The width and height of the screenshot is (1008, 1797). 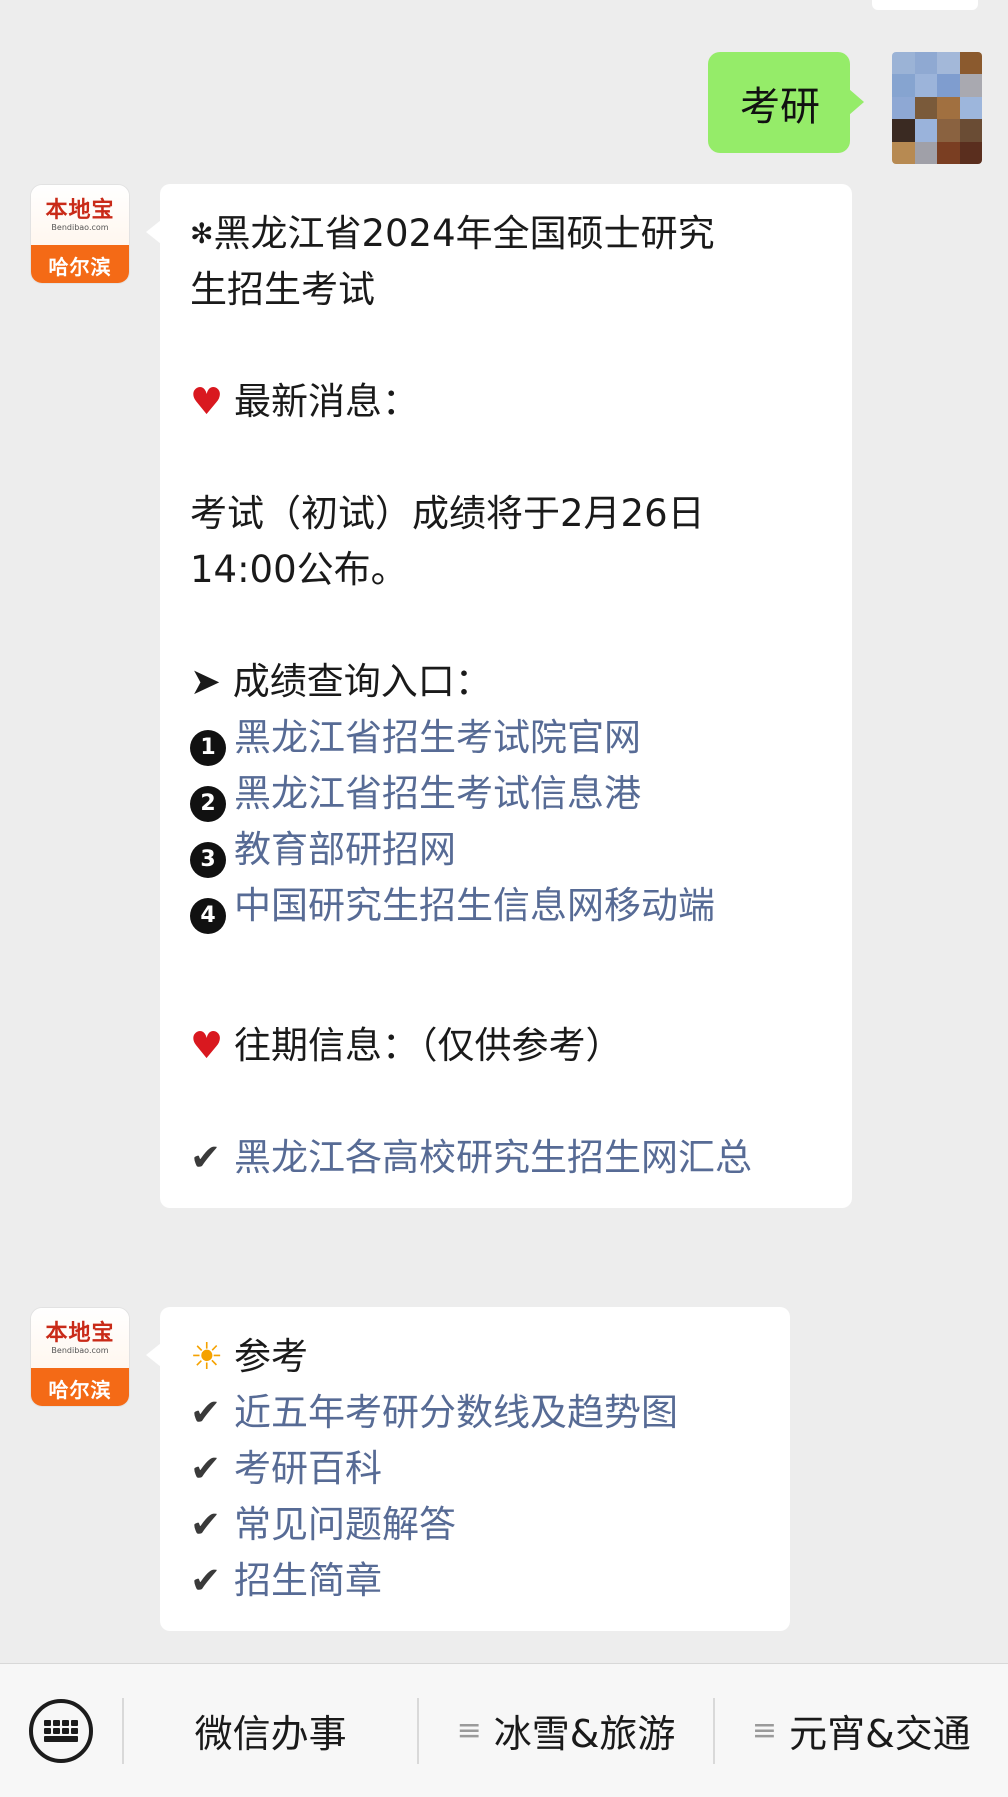 I want to click on past-info-heading: 往期信息：（仅供参考）, so click(x=428, y=1045).